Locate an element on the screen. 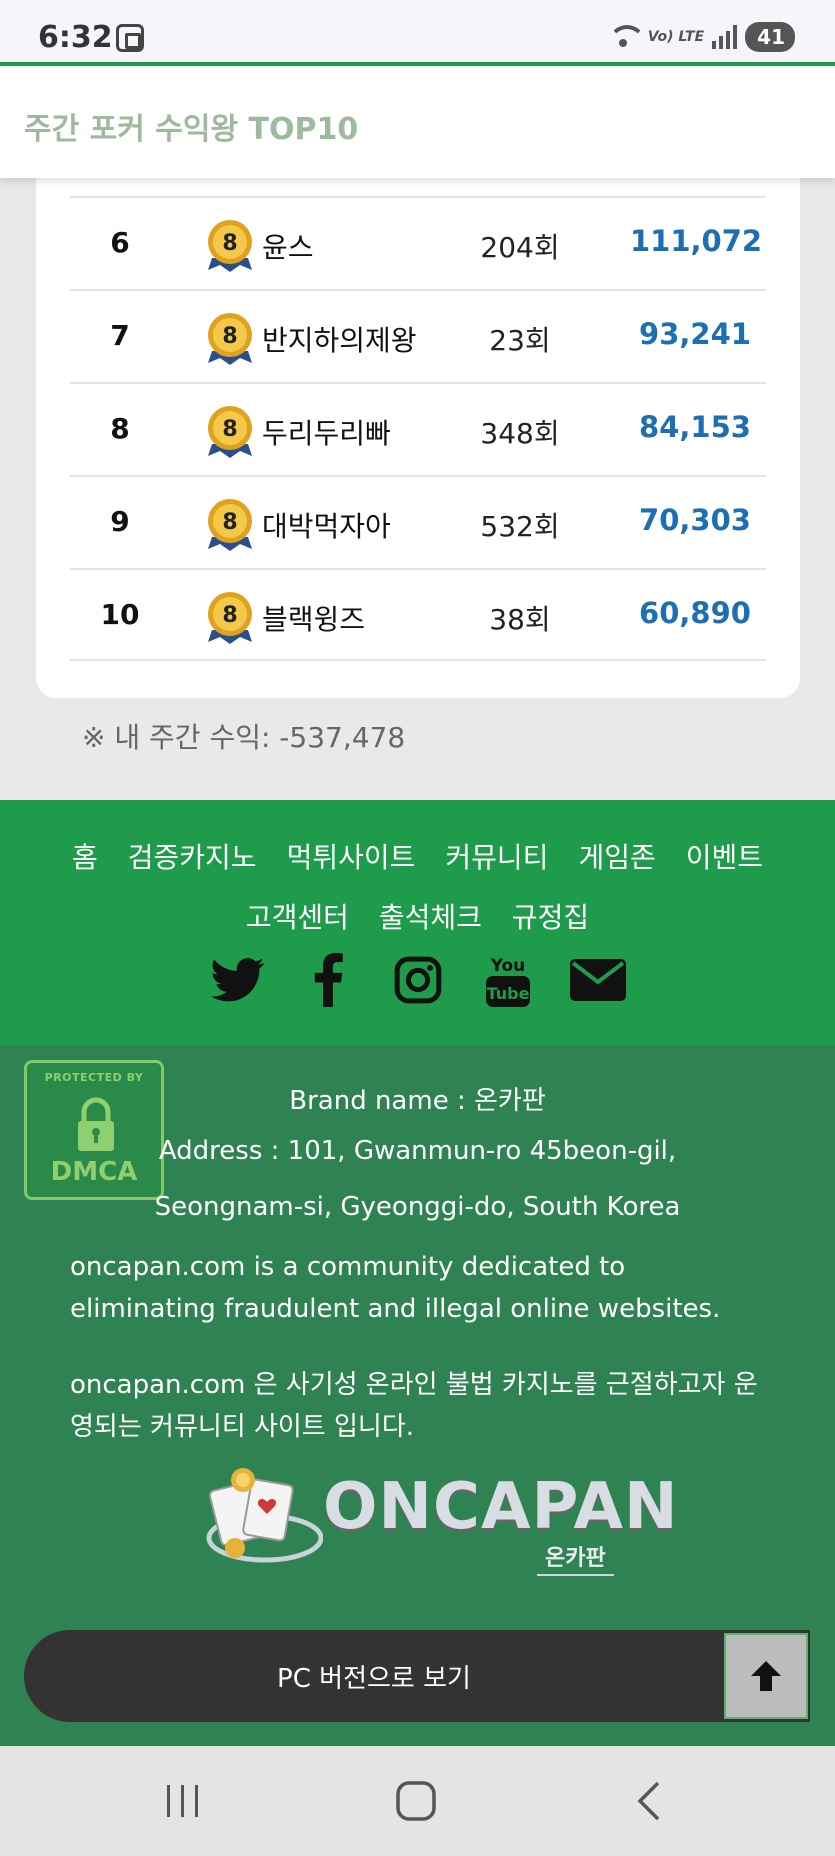 The height and width of the screenshot is (1856, 835). player-name: 블랙윙즈 is located at coordinates (314, 619).